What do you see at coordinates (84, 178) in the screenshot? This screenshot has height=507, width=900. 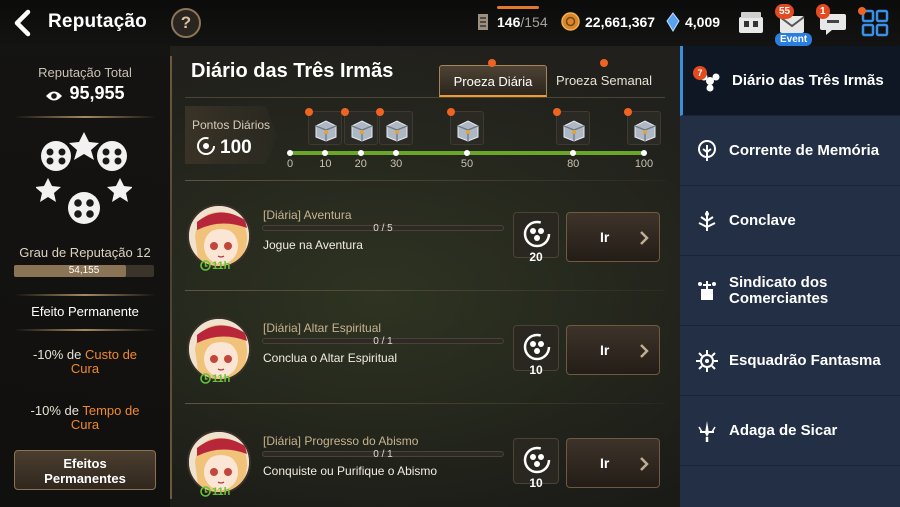 I see `reputation-emblem-icon` at bounding box center [84, 178].